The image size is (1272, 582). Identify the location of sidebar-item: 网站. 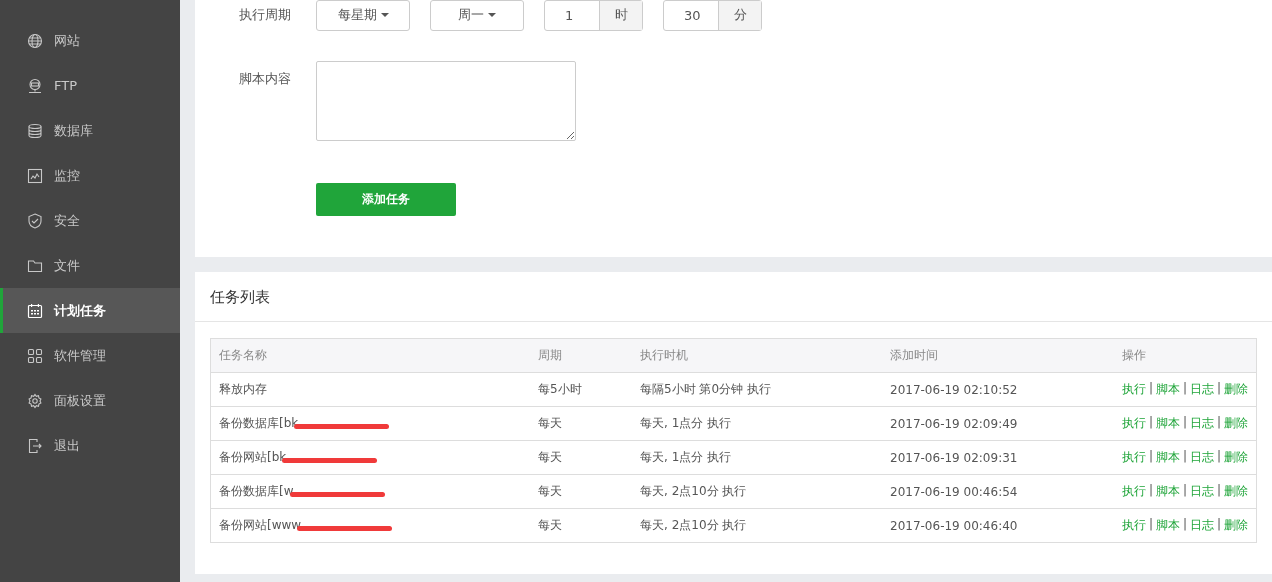
(90, 40).